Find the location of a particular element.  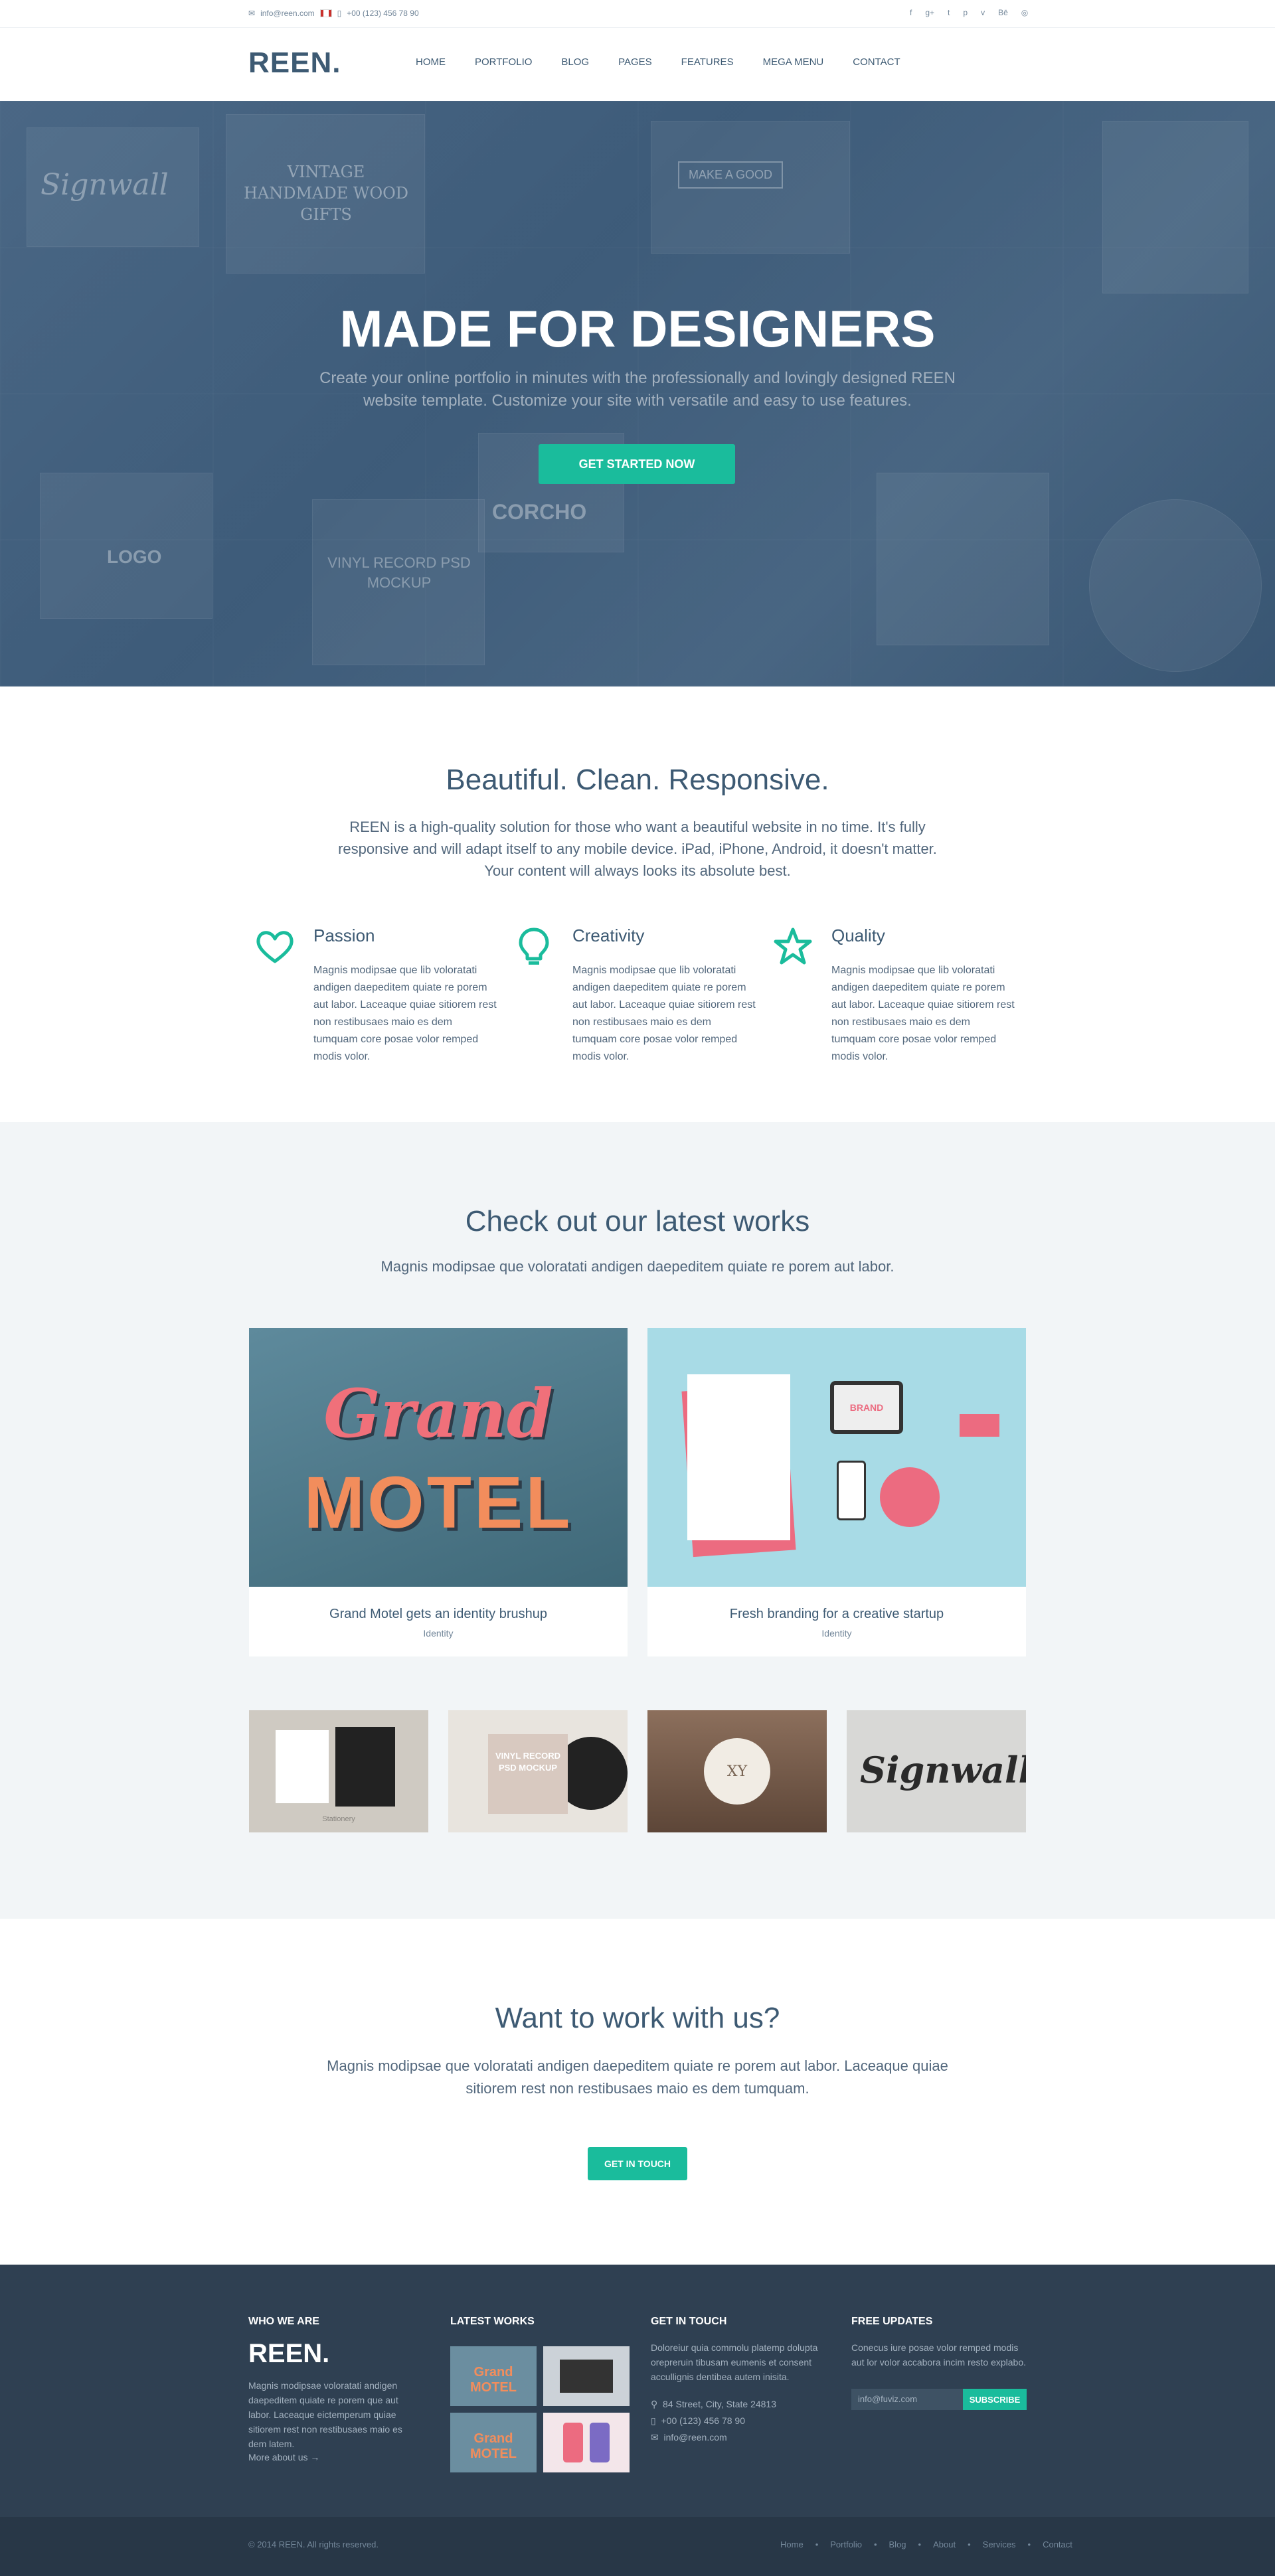

subscribe-button: SUBSCRIBE is located at coordinates (995, 2399).